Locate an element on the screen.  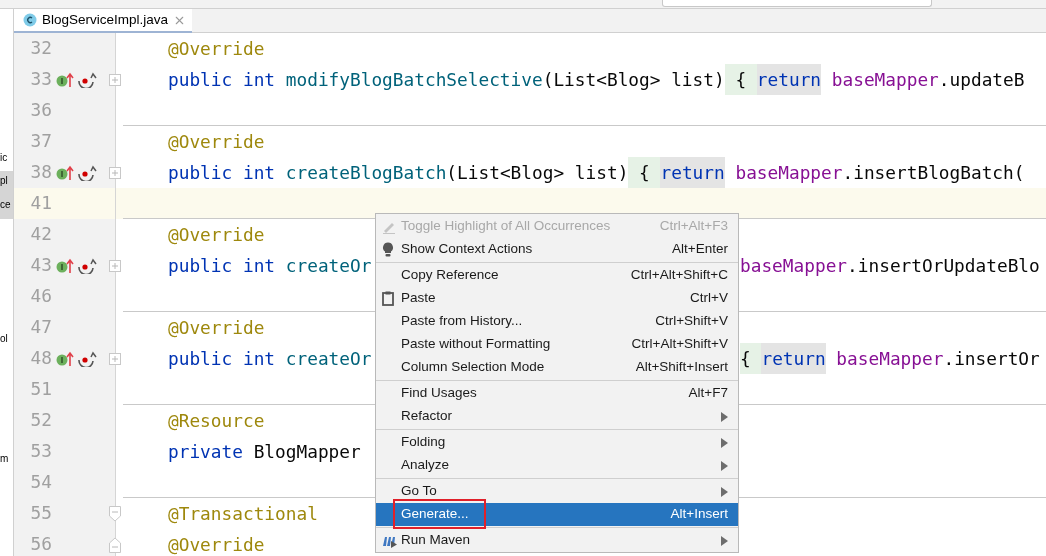
menu-item: Paste without Formatting Ctrl+Alt+Shift+V is located at coordinates (557, 344).